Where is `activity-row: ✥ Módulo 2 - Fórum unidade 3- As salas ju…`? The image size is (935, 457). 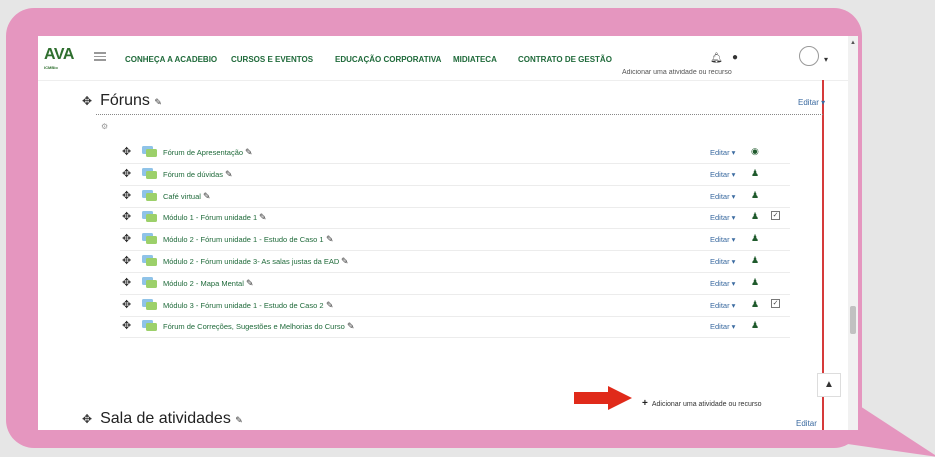
activity-row: ✥ Módulo 2 - Fórum unidade 3- As salas ju… is located at coordinates (455, 262).